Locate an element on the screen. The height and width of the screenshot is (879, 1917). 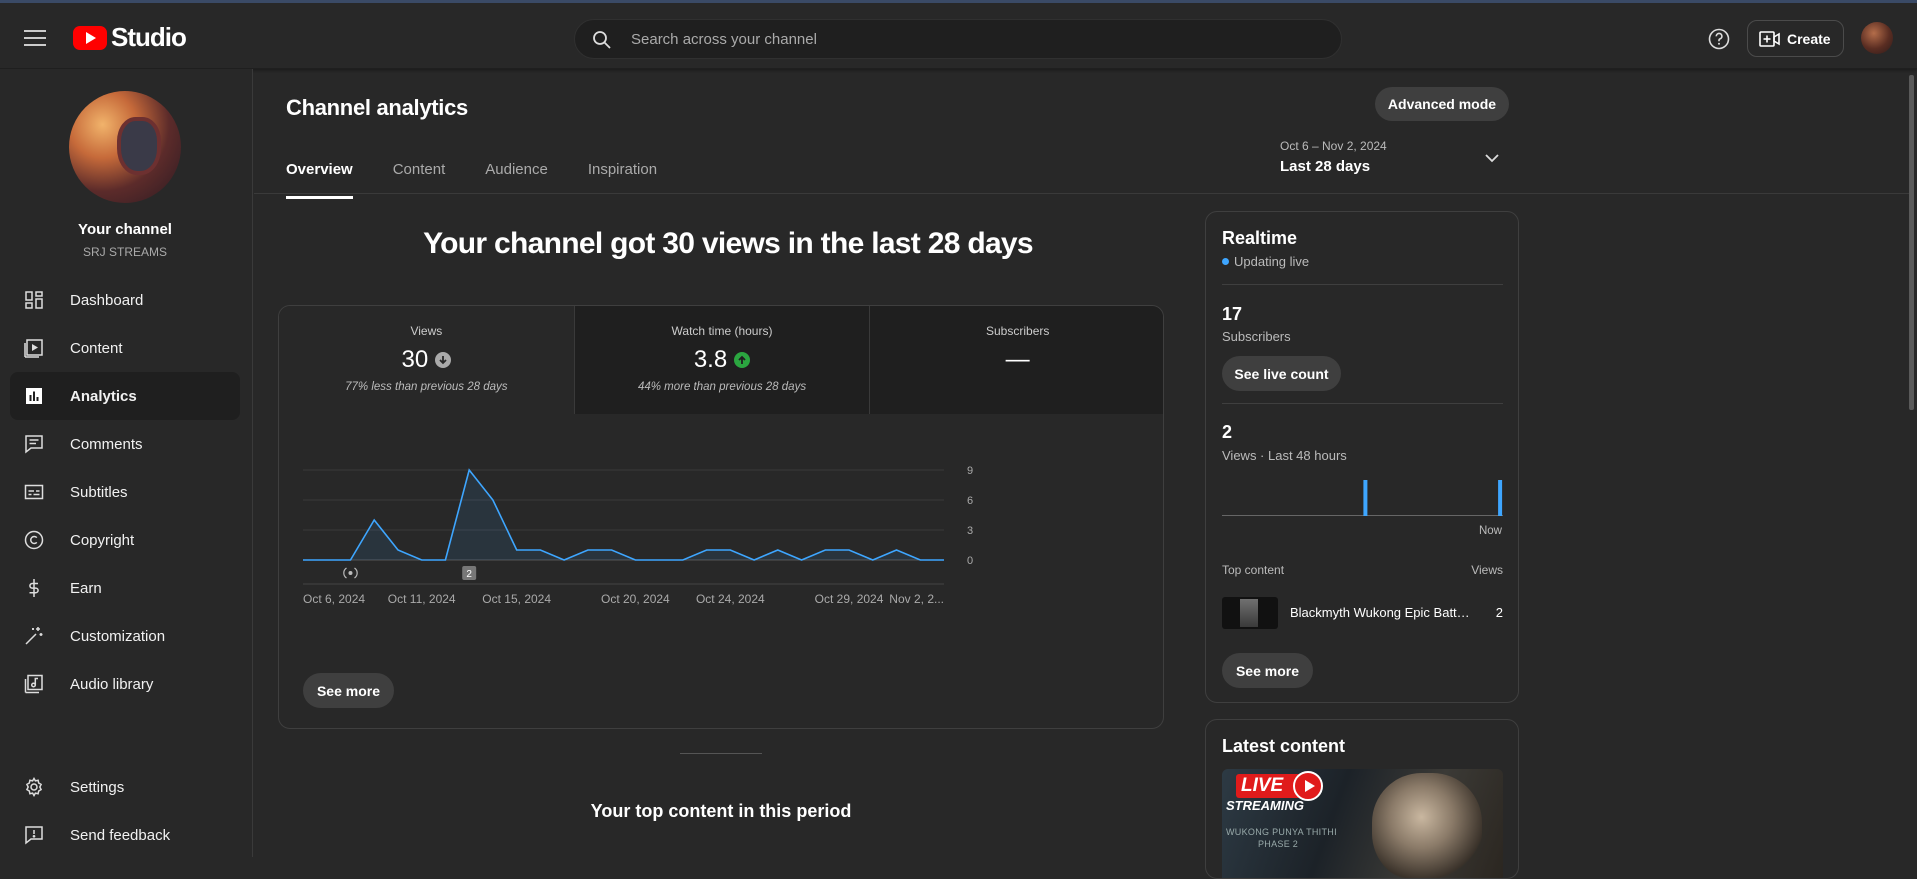
realtime-title: Realtime is located at coordinates (1260, 238).